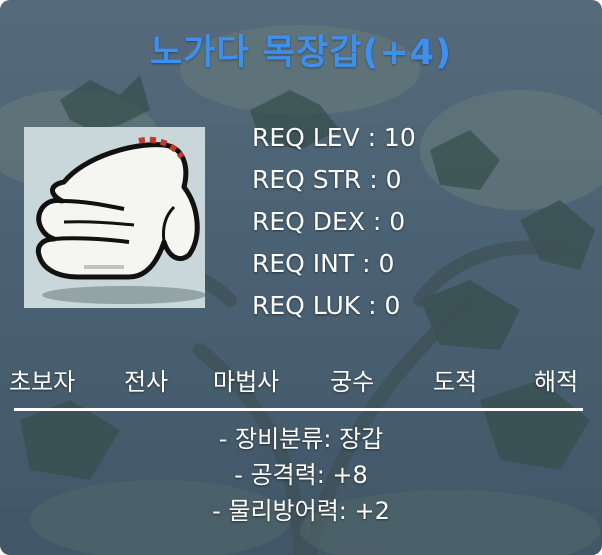 This screenshot has height=555, width=602. What do you see at coordinates (120, 220) in the screenshot?
I see `white-work-glove-icon` at bounding box center [120, 220].